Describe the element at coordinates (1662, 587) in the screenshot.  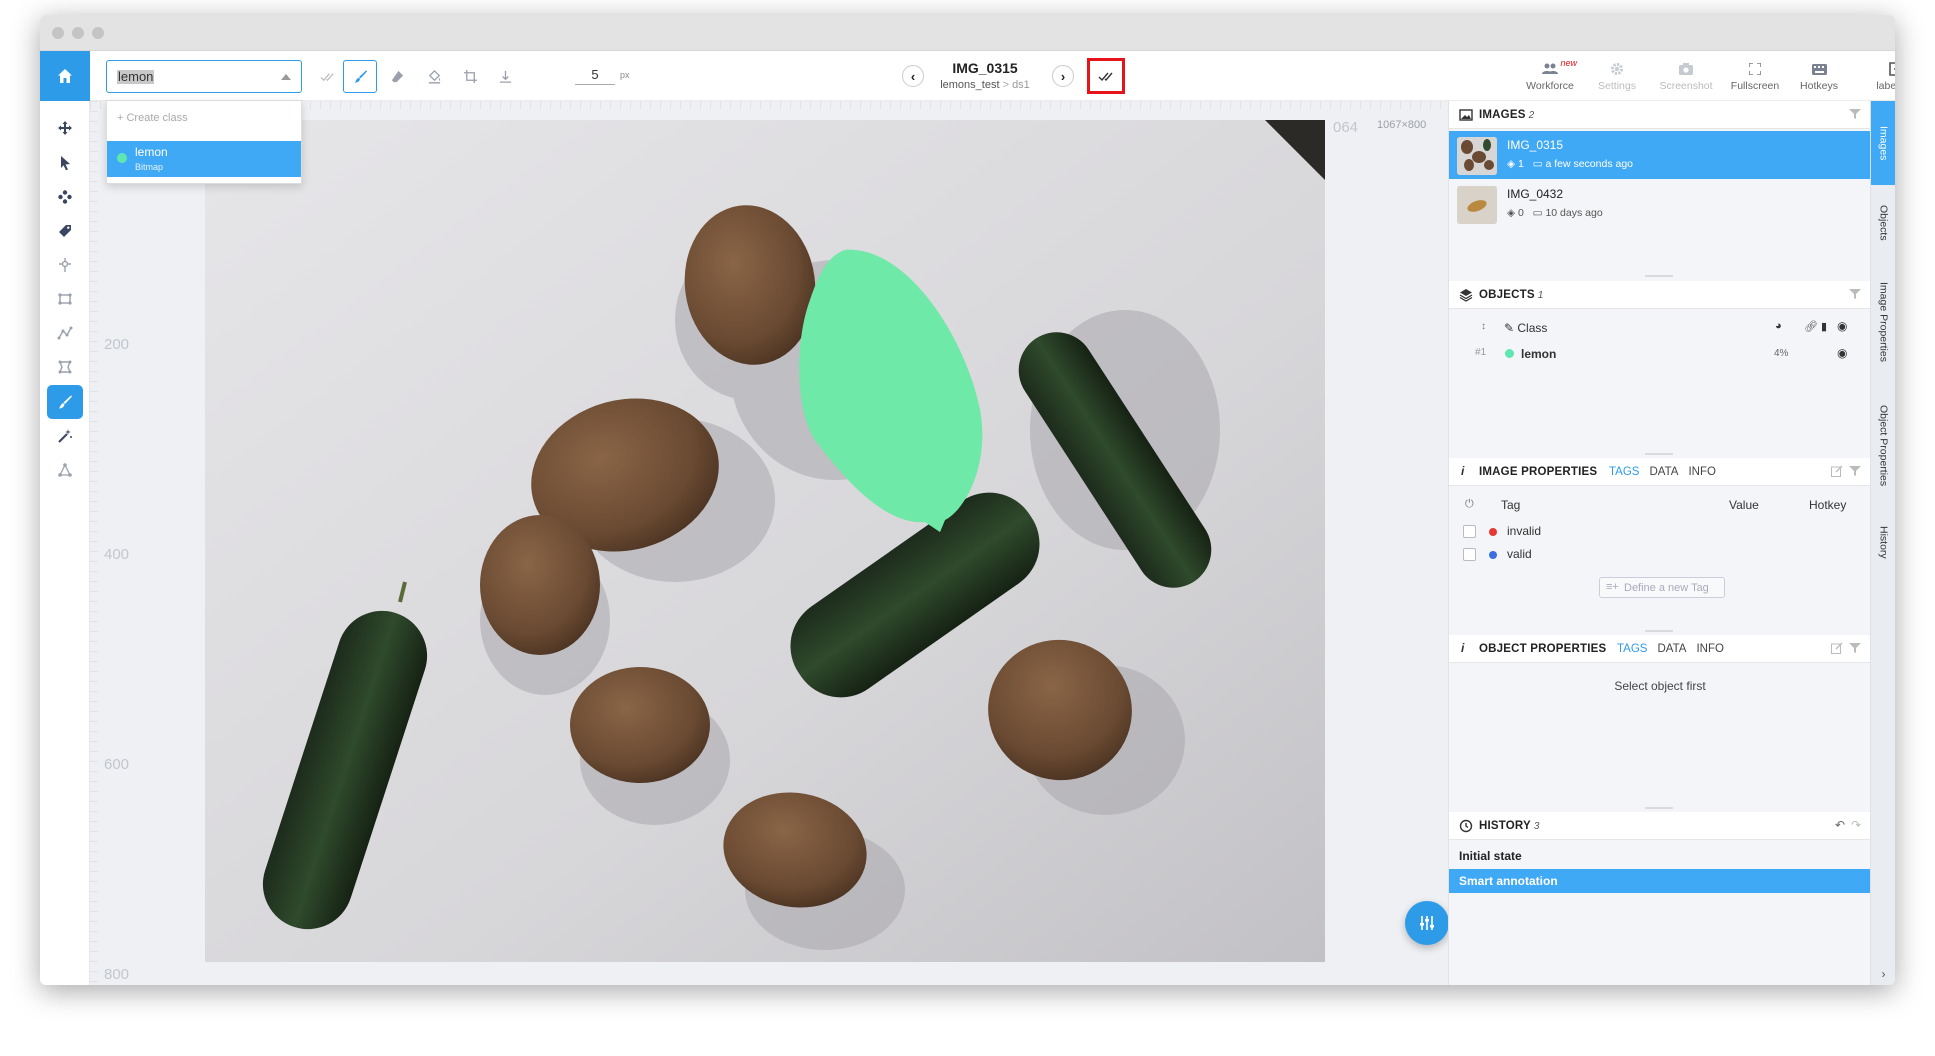
I see `define-tag-button: ≡+ Define a new Tag` at that location.